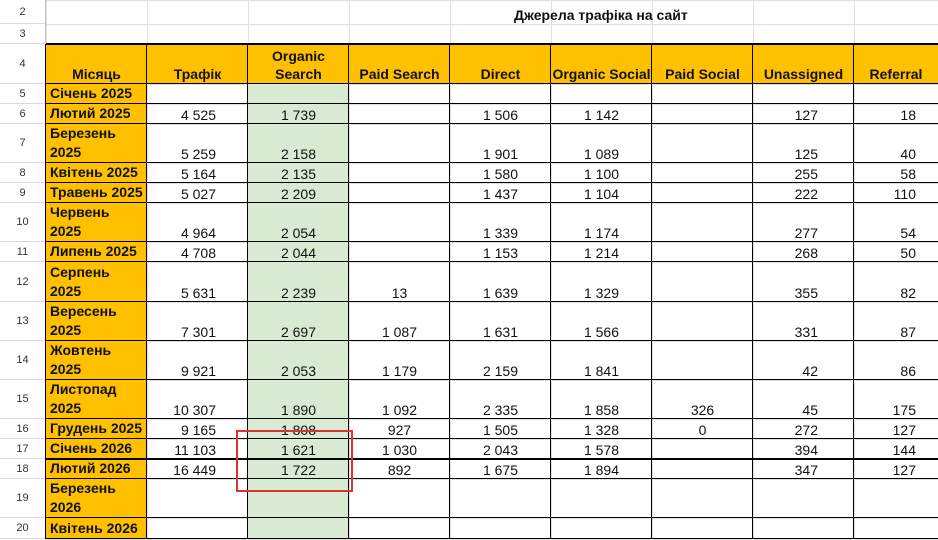 Image resolution: width=938 pixels, height=540 pixels. I want to click on data-cell: 5 027, so click(197, 193).